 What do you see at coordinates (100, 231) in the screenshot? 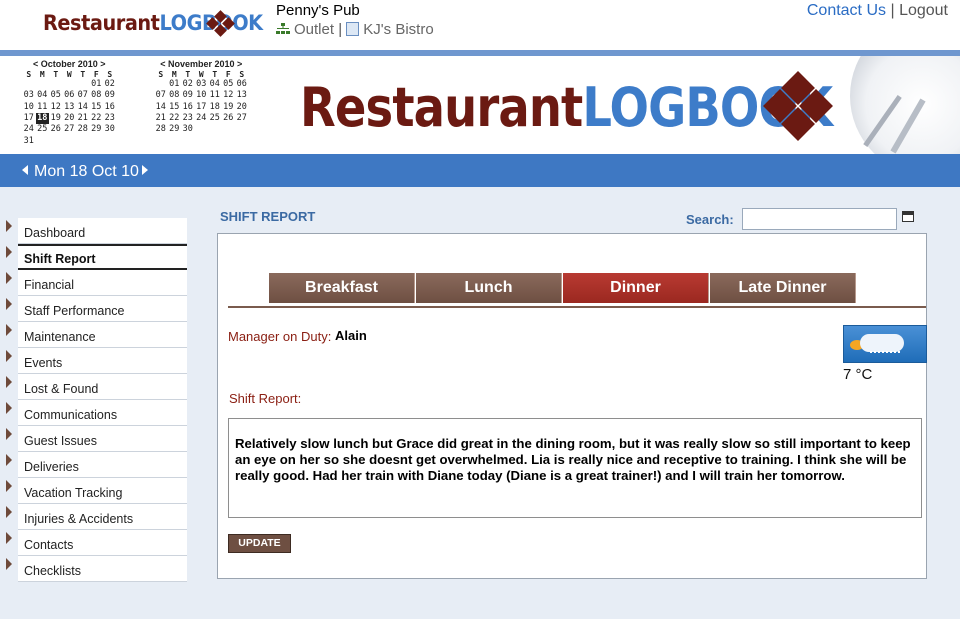
I see `sidebar-item-dashboard: Dashboard` at bounding box center [100, 231].